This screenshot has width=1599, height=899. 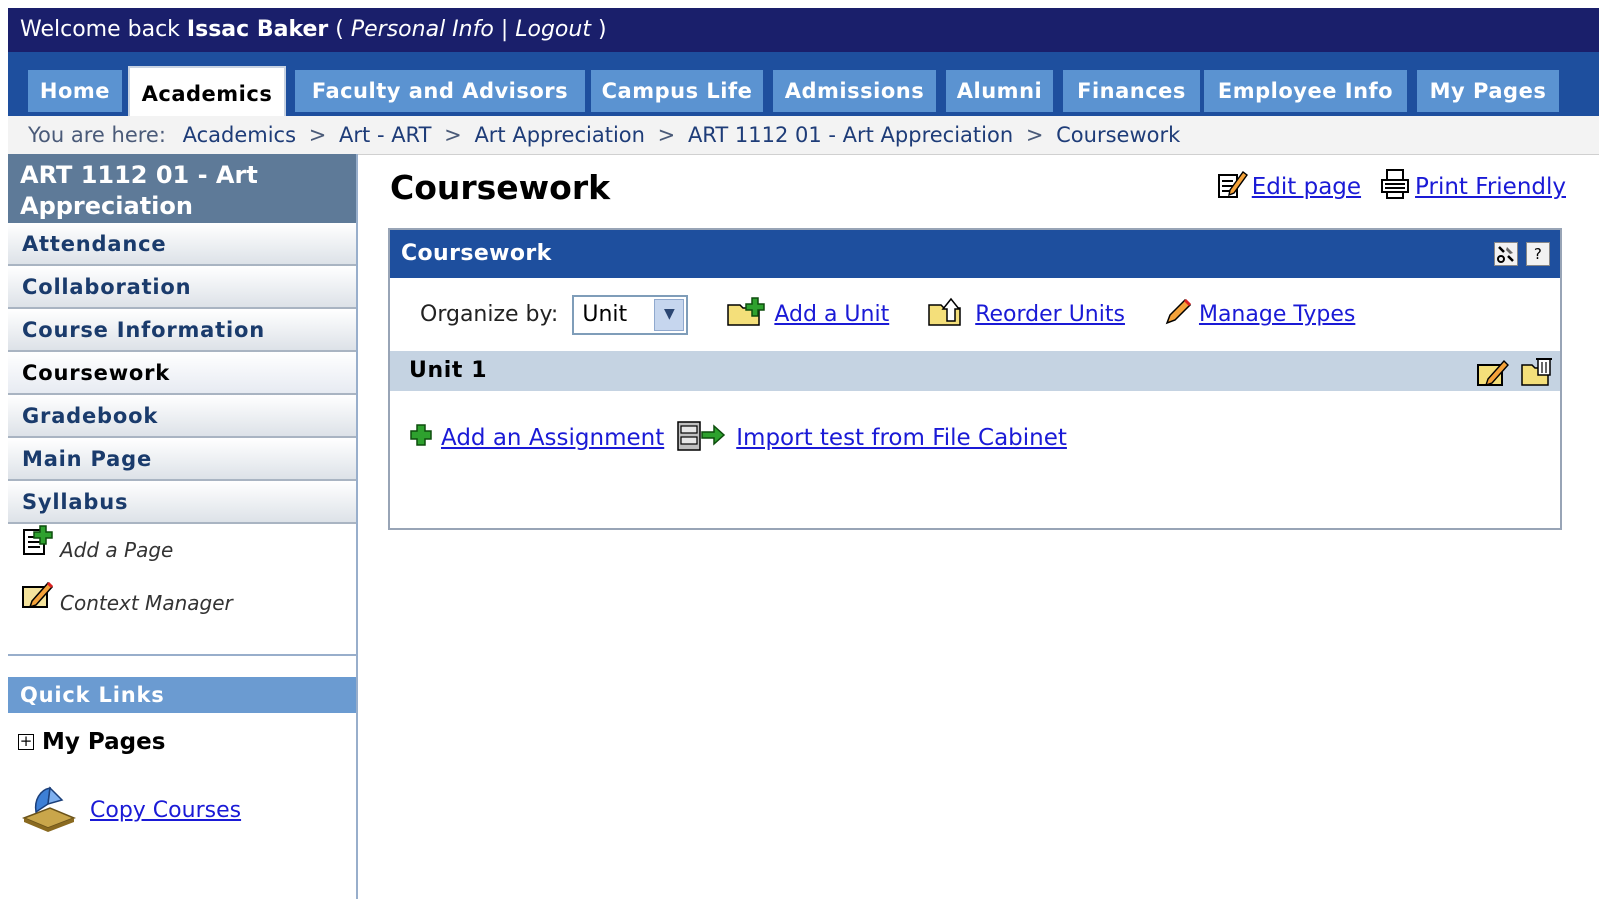 What do you see at coordinates (257, 29) in the screenshot?
I see `user-name: Issac Baker` at bounding box center [257, 29].